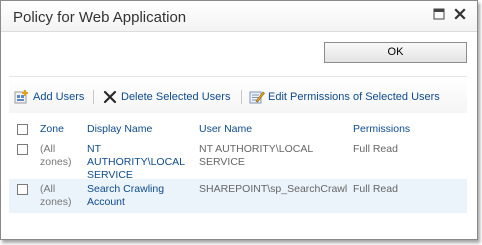 Image resolution: width=482 pixels, height=245 pixels. I want to click on add-users-button: Add Users, so click(49, 97).